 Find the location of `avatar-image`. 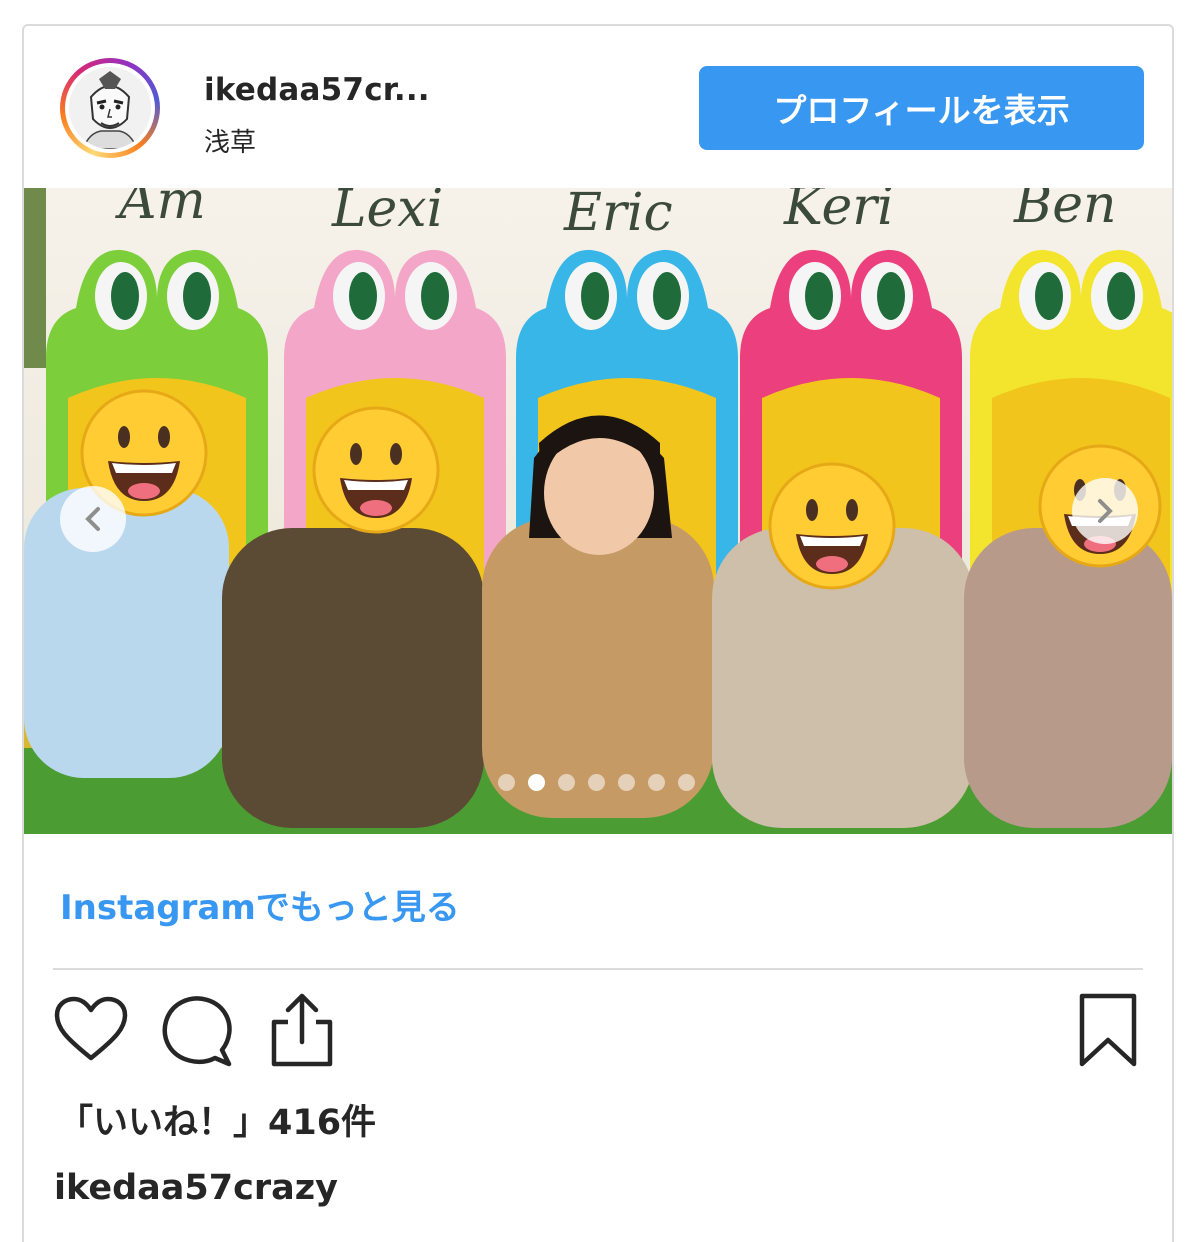

avatar-image is located at coordinates (110, 108).